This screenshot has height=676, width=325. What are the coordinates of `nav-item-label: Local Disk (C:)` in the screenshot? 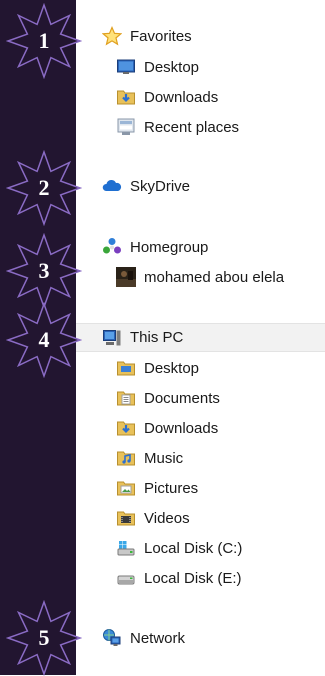 It's located at (193, 548).